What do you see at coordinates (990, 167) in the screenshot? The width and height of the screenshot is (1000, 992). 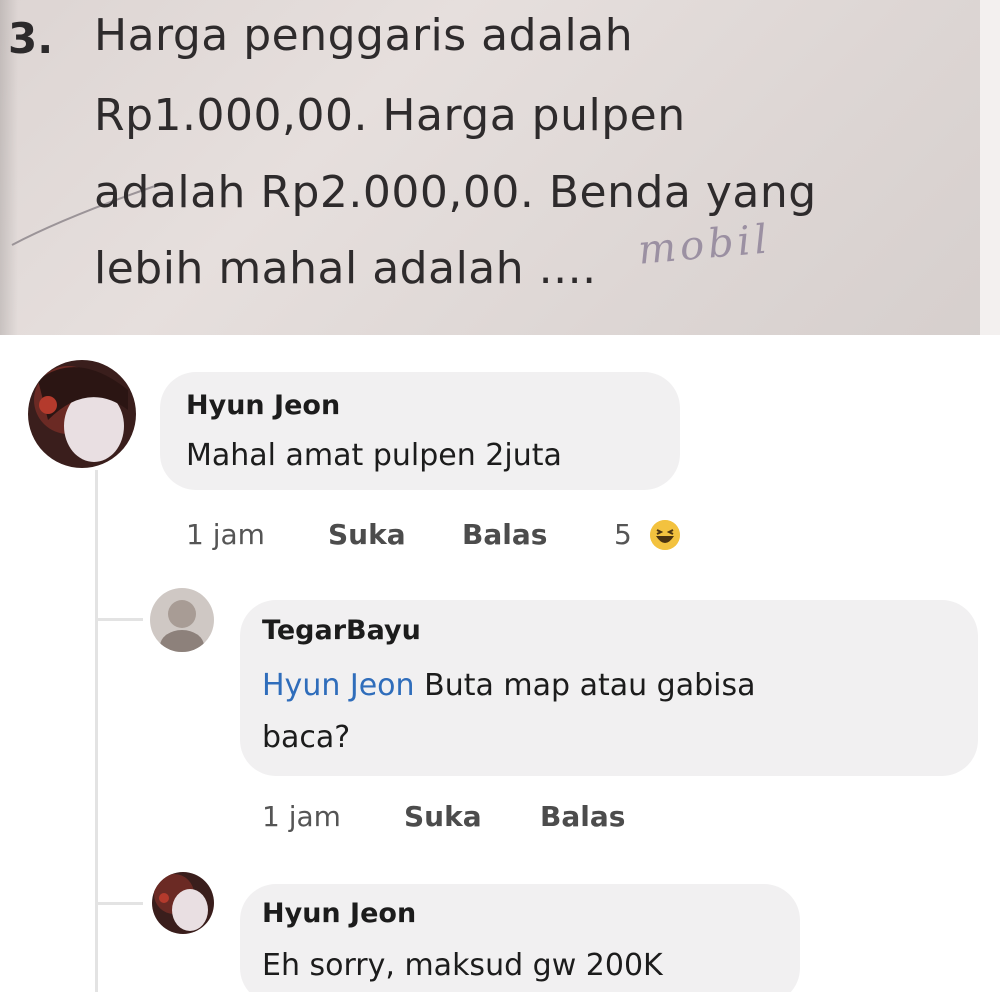 I see `page-edge` at bounding box center [990, 167].